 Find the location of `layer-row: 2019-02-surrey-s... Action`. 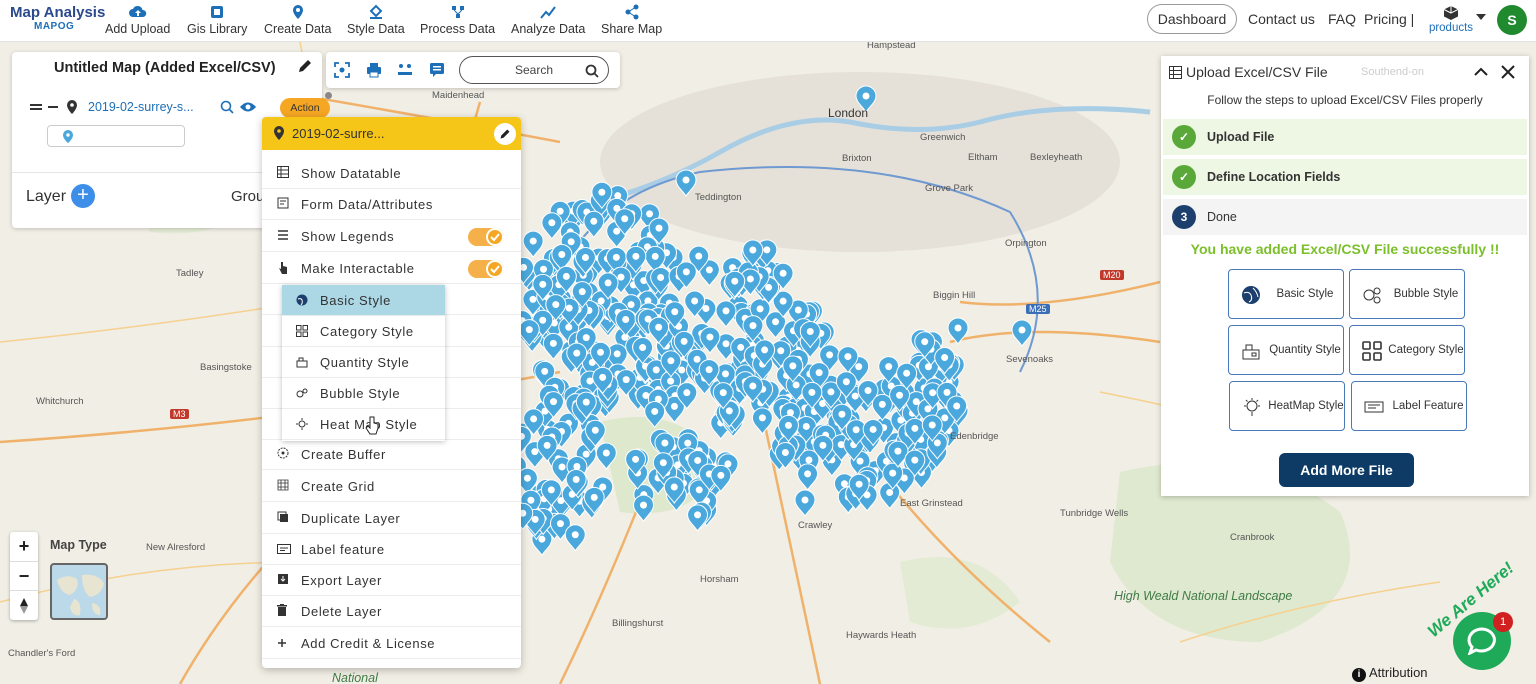

layer-row: 2019-02-surrey-s... Action is located at coordinates (181, 105).